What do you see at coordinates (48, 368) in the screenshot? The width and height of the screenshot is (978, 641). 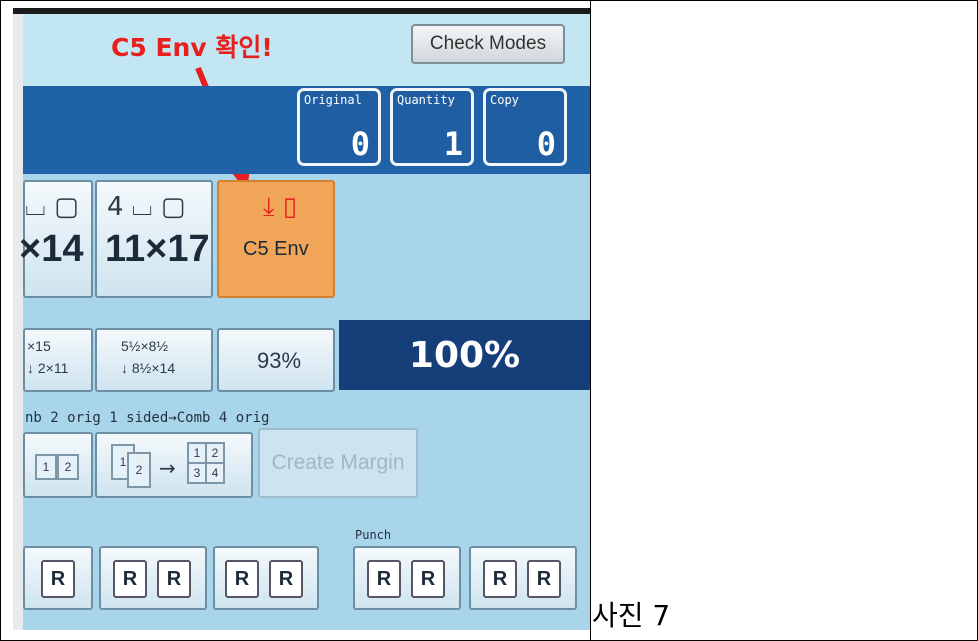 I see `ratio-to: ↓ 2×11` at bounding box center [48, 368].